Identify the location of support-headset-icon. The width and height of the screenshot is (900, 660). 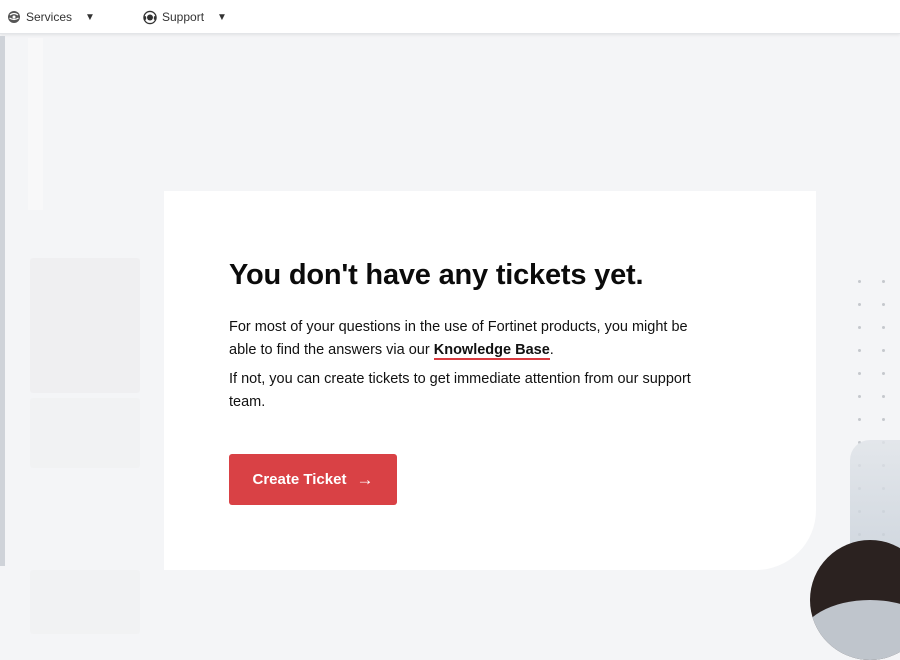
(150, 17).